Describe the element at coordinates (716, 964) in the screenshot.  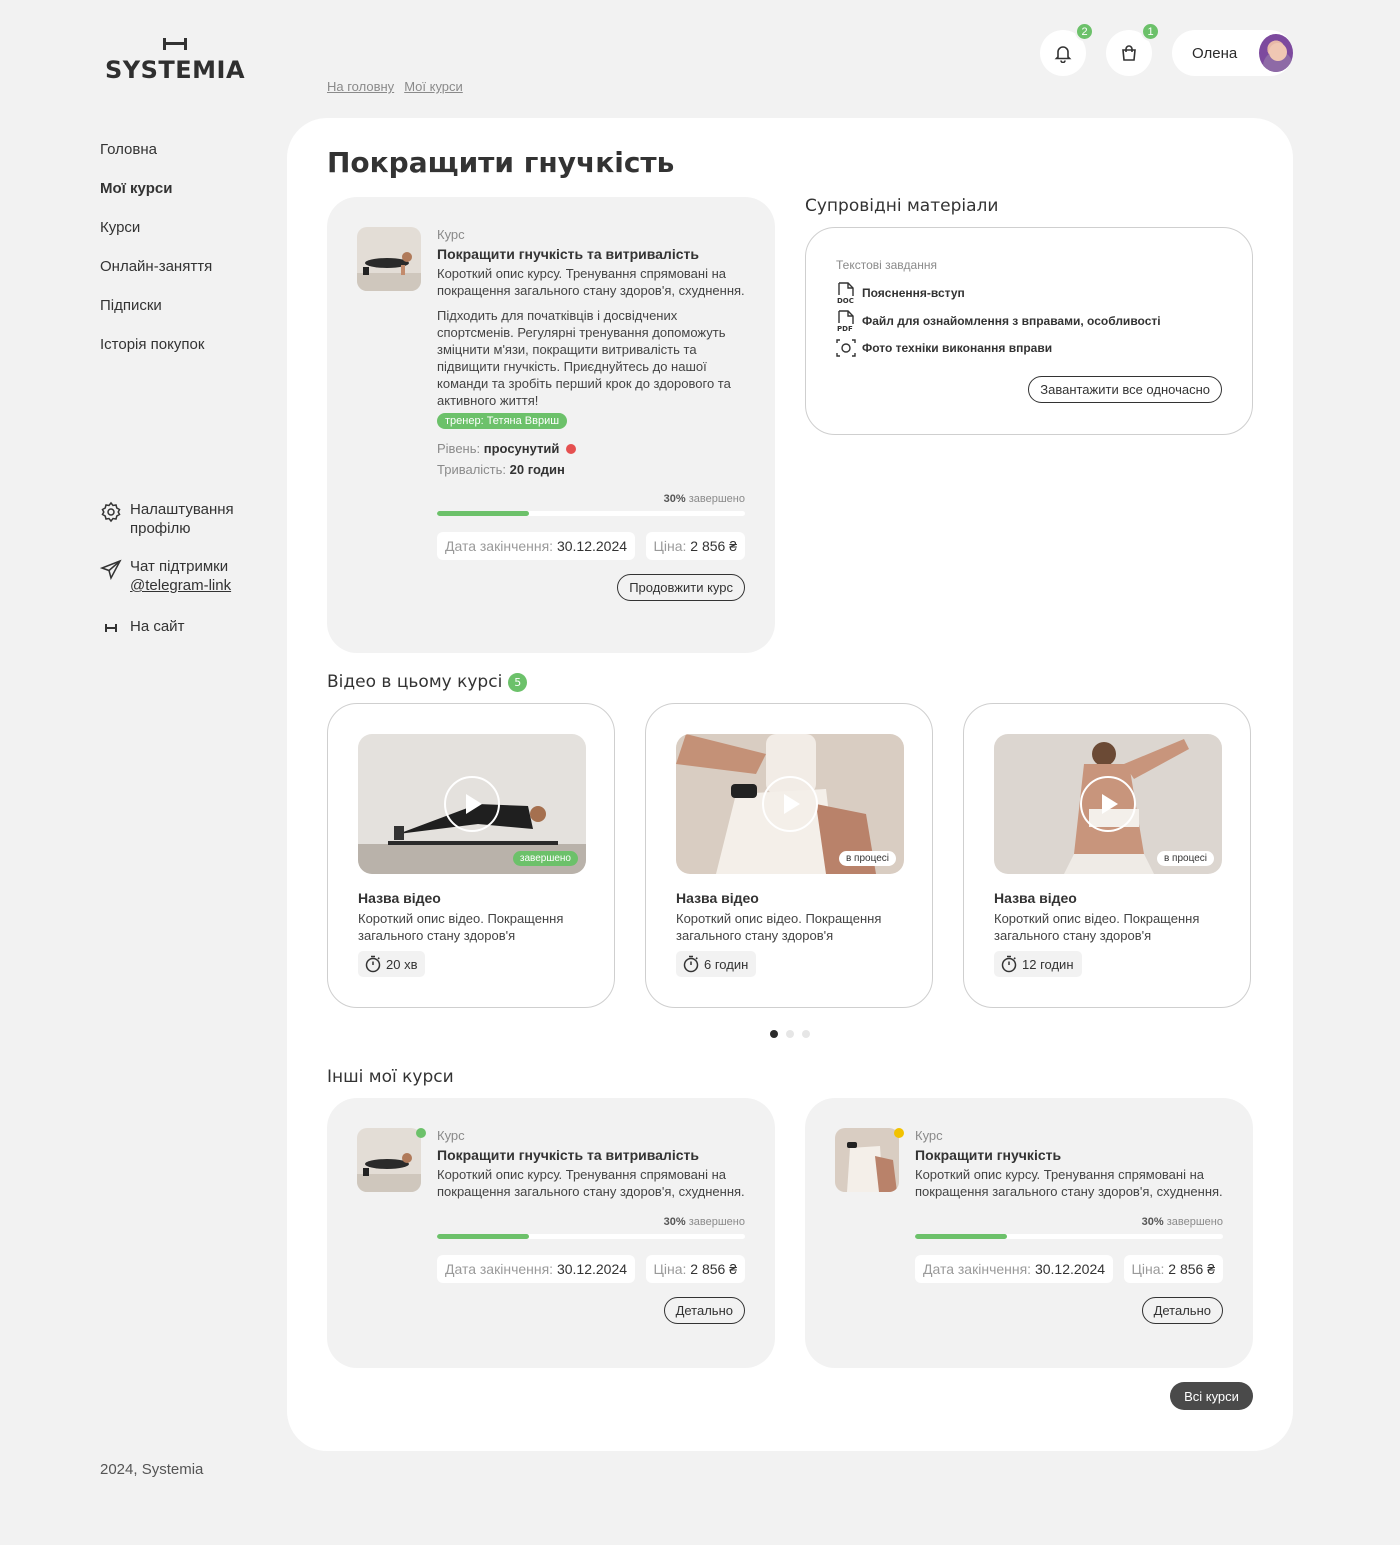
I see `video-duration: 6 годин` at that location.